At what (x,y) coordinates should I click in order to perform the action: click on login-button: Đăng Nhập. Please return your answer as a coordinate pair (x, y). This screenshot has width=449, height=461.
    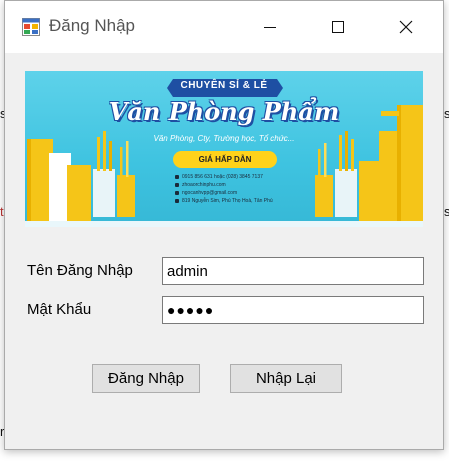
    Looking at the image, I should click on (146, 378).